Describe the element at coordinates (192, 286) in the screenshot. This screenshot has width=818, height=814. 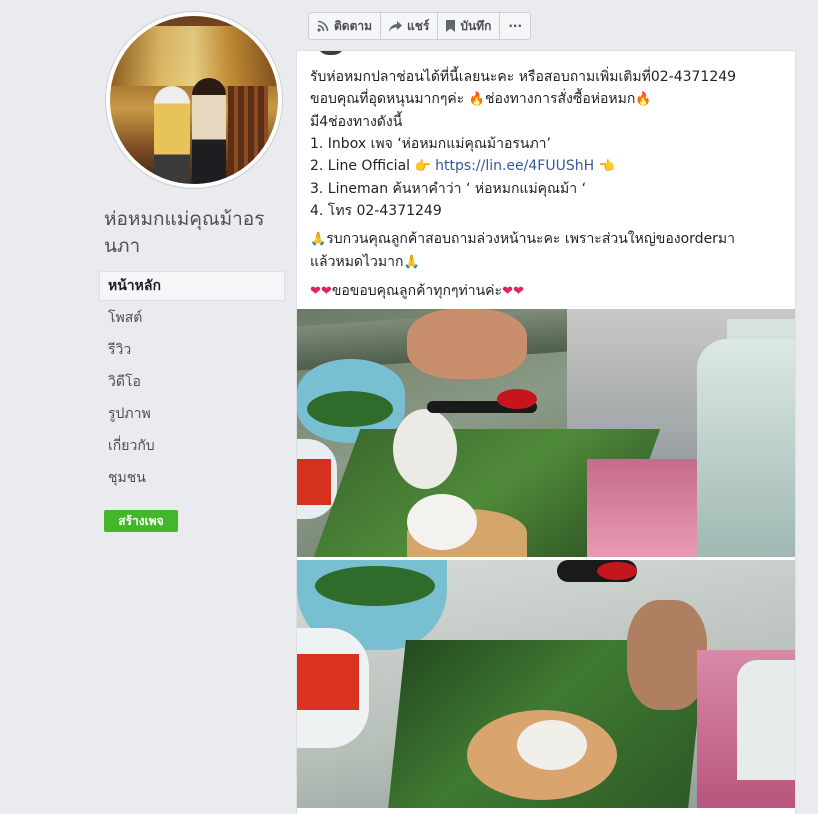
I see `nav-item-home: หน้าหลัก` at that location.